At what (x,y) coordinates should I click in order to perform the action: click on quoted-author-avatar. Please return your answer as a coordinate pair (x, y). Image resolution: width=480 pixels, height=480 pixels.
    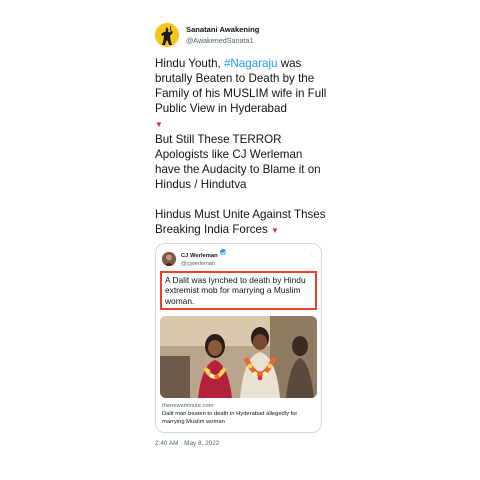
    Looking at the image, I should click on (169, 258).